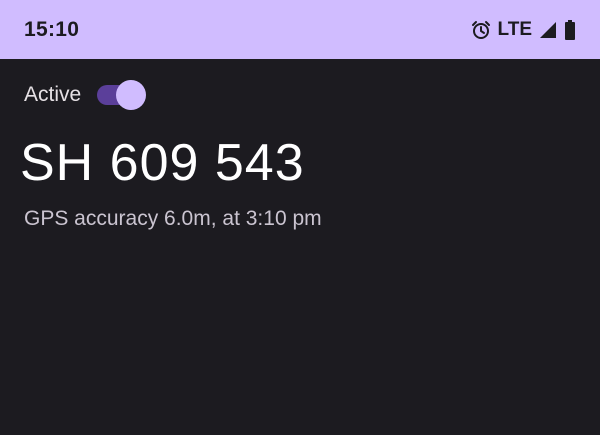 Image resolution: width=600 pixels, height=435 pixels. I want to click on status-time: 15:10, so click(52, 29).